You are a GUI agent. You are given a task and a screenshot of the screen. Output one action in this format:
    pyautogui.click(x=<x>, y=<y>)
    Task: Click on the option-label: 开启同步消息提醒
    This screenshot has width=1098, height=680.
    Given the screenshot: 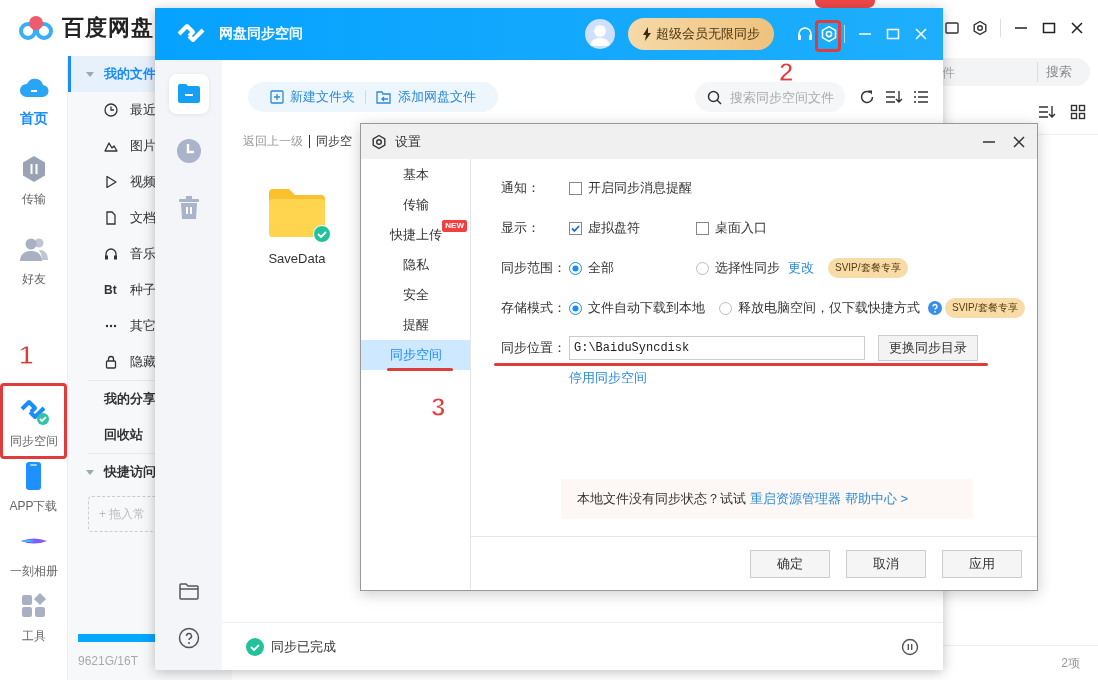 What is the action you would take?
    pyautogui.click(x=640, y=188)
    